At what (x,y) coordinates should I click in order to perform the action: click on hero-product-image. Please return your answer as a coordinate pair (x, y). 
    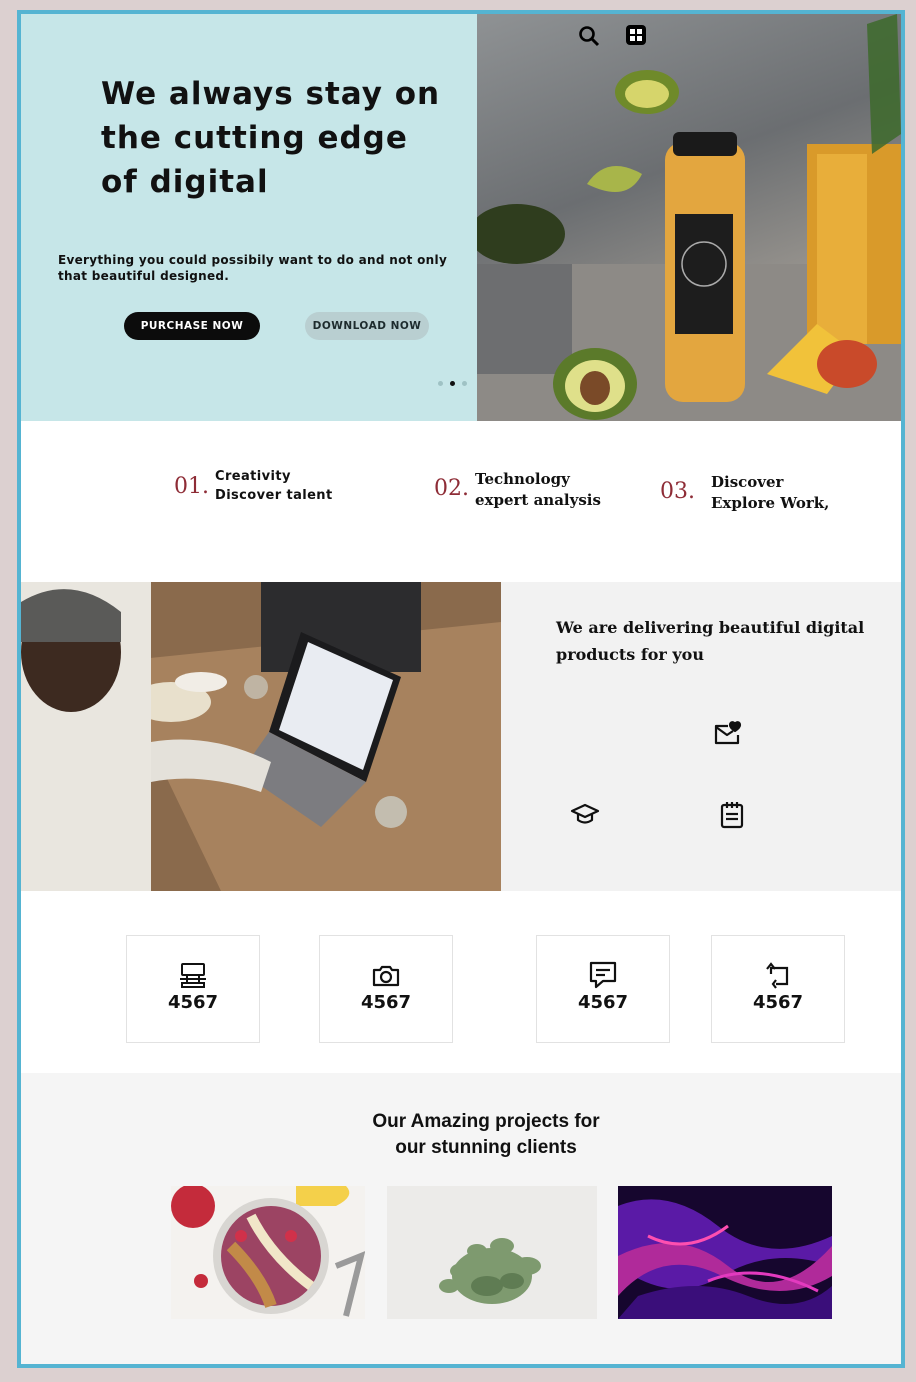
    Looking at the image, I should click on (689, 217).